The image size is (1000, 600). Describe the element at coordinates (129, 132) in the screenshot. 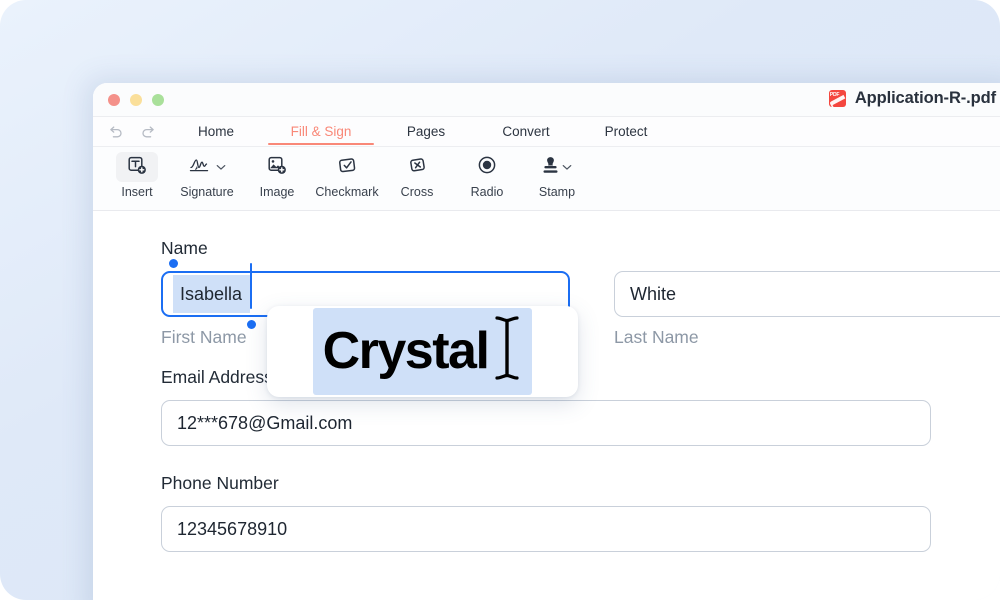

I see `history-controls` at that location.